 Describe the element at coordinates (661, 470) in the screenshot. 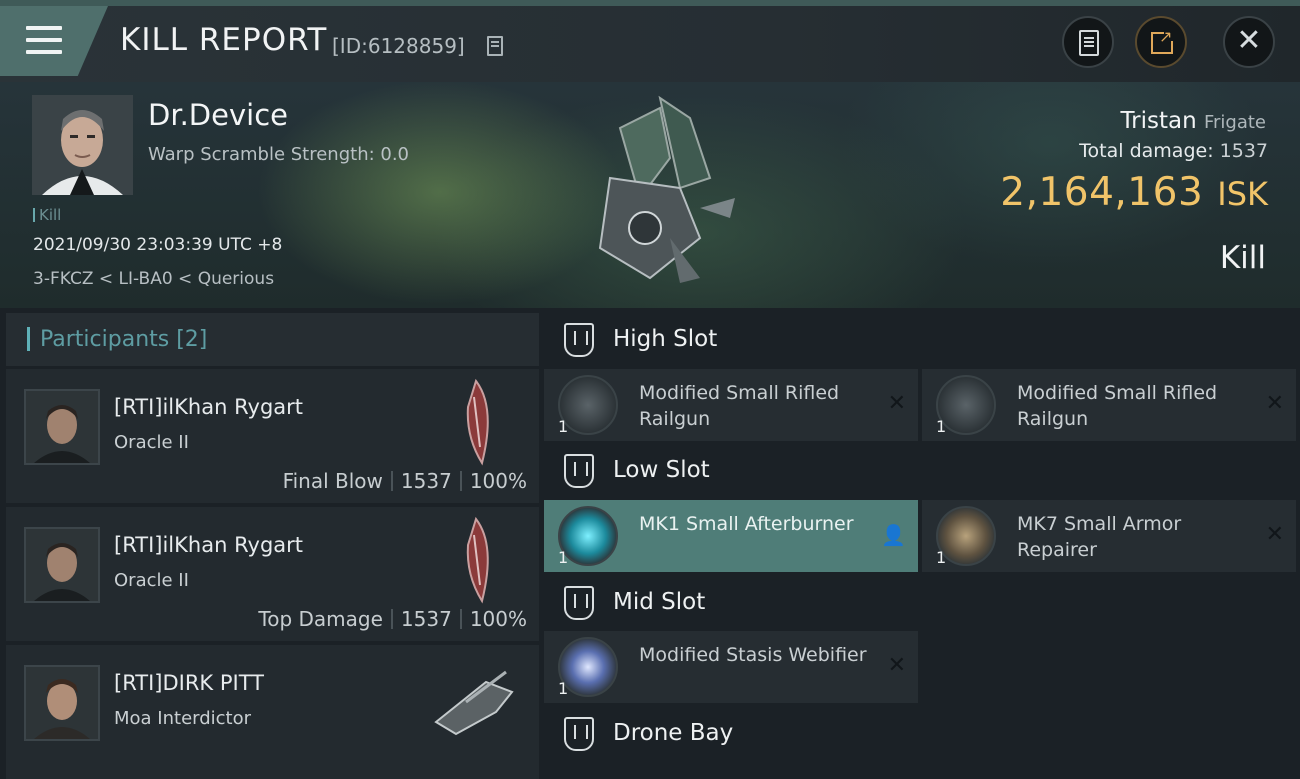

I see `low-slot-title: Low Slot` at that location.